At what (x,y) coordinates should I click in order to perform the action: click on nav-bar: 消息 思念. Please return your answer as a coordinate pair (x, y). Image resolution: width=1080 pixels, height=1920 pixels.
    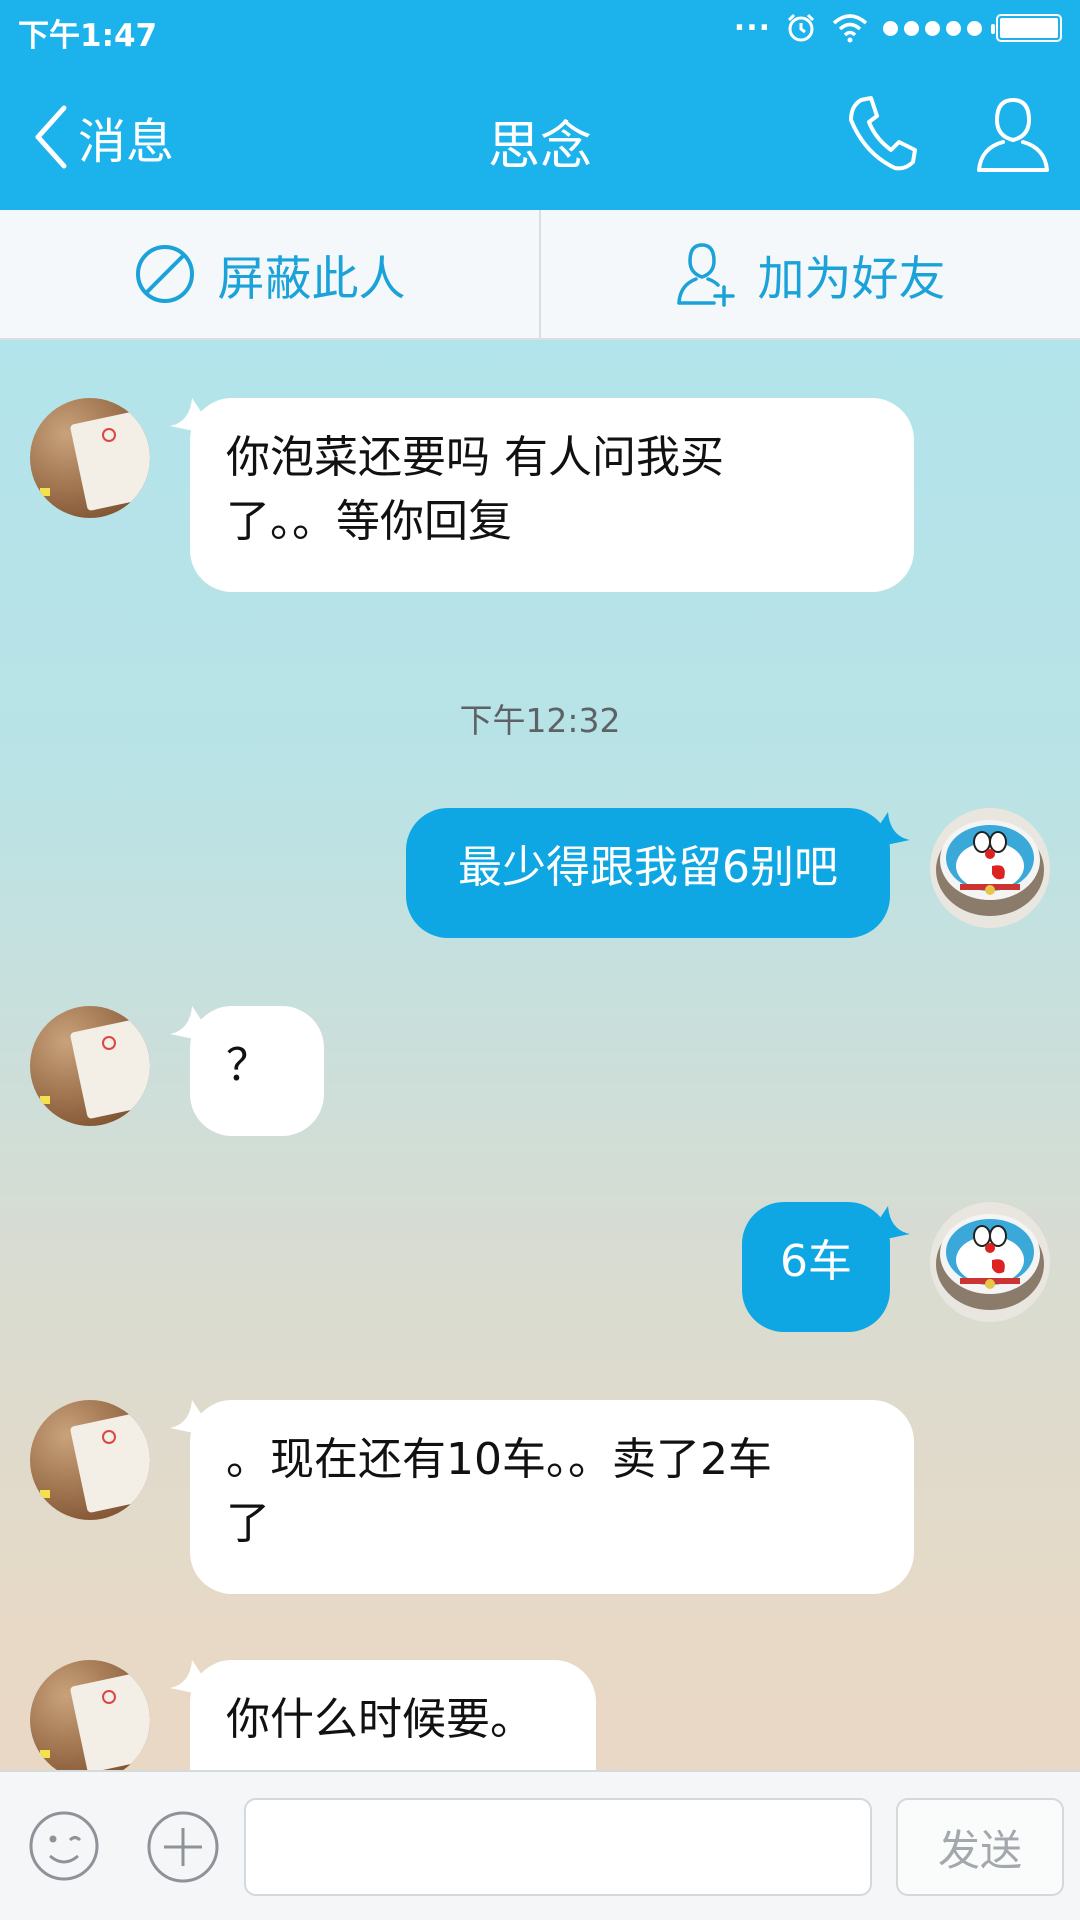
    Looking at the image, I should click on (540, 134).